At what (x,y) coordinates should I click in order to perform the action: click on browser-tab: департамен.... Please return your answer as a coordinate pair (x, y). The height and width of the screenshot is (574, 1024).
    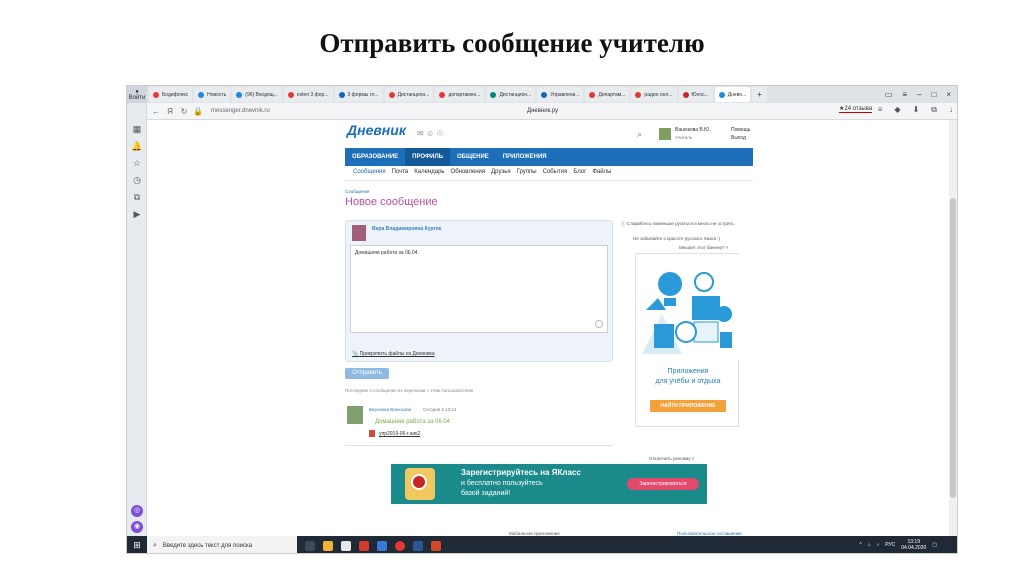
    Looking at the image, I should click on (460, 94).